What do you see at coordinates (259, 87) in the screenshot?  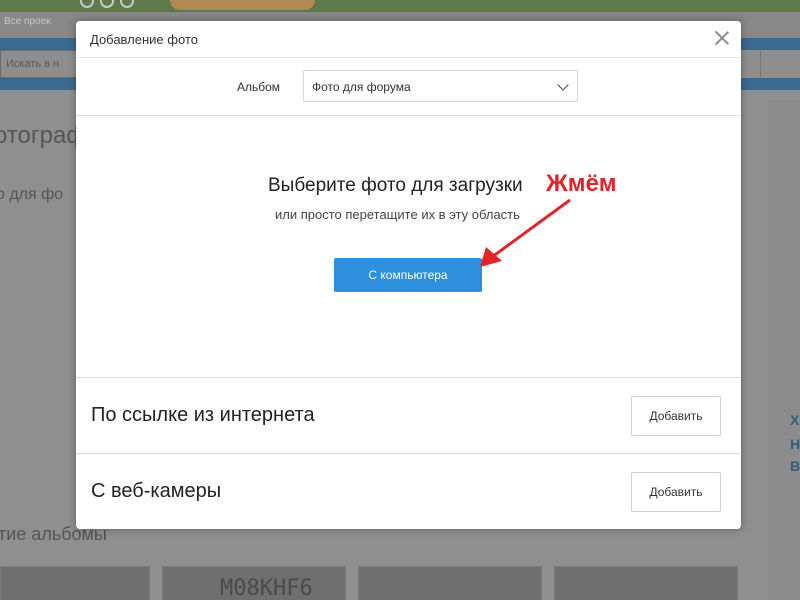 I see `album-label: Альбом` at bounding box center [259, 87].